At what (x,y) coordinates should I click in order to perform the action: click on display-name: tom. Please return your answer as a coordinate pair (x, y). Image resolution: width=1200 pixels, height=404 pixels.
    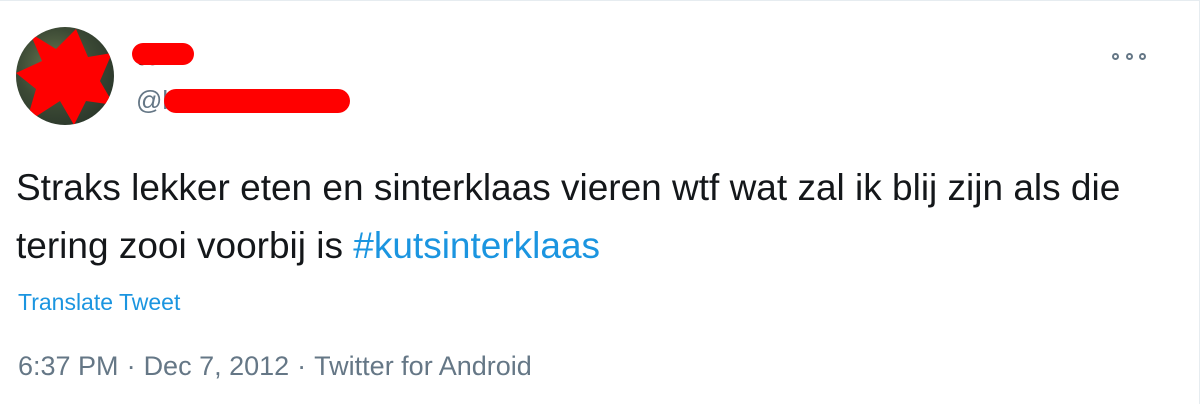
    Looking at the image, I should click on (163, 56).